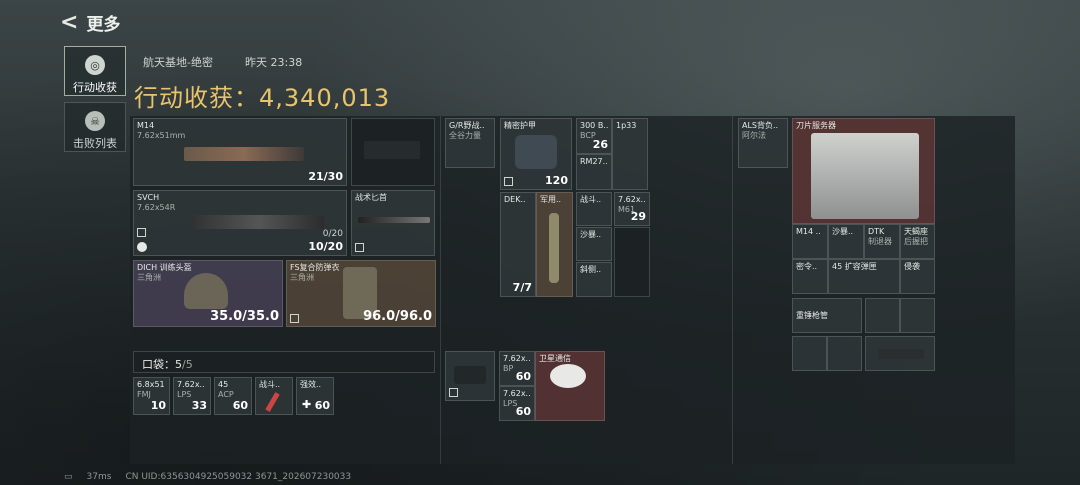 The height and width of the screenshot is (485, 1080). Describe the element at coordinates (361, 293) in the screenshot. I see `armor-slot: FS复合防弹衣 三角洲 96.0/96.0` at that location.